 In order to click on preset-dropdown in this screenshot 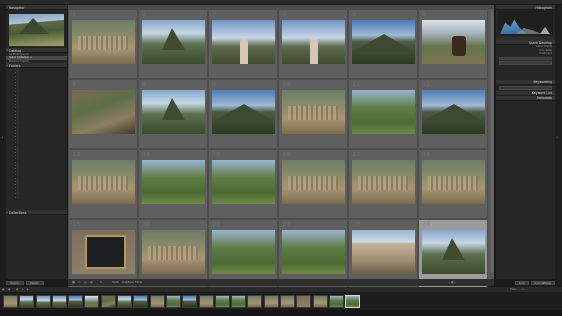, I will do `click(525, 58)`.